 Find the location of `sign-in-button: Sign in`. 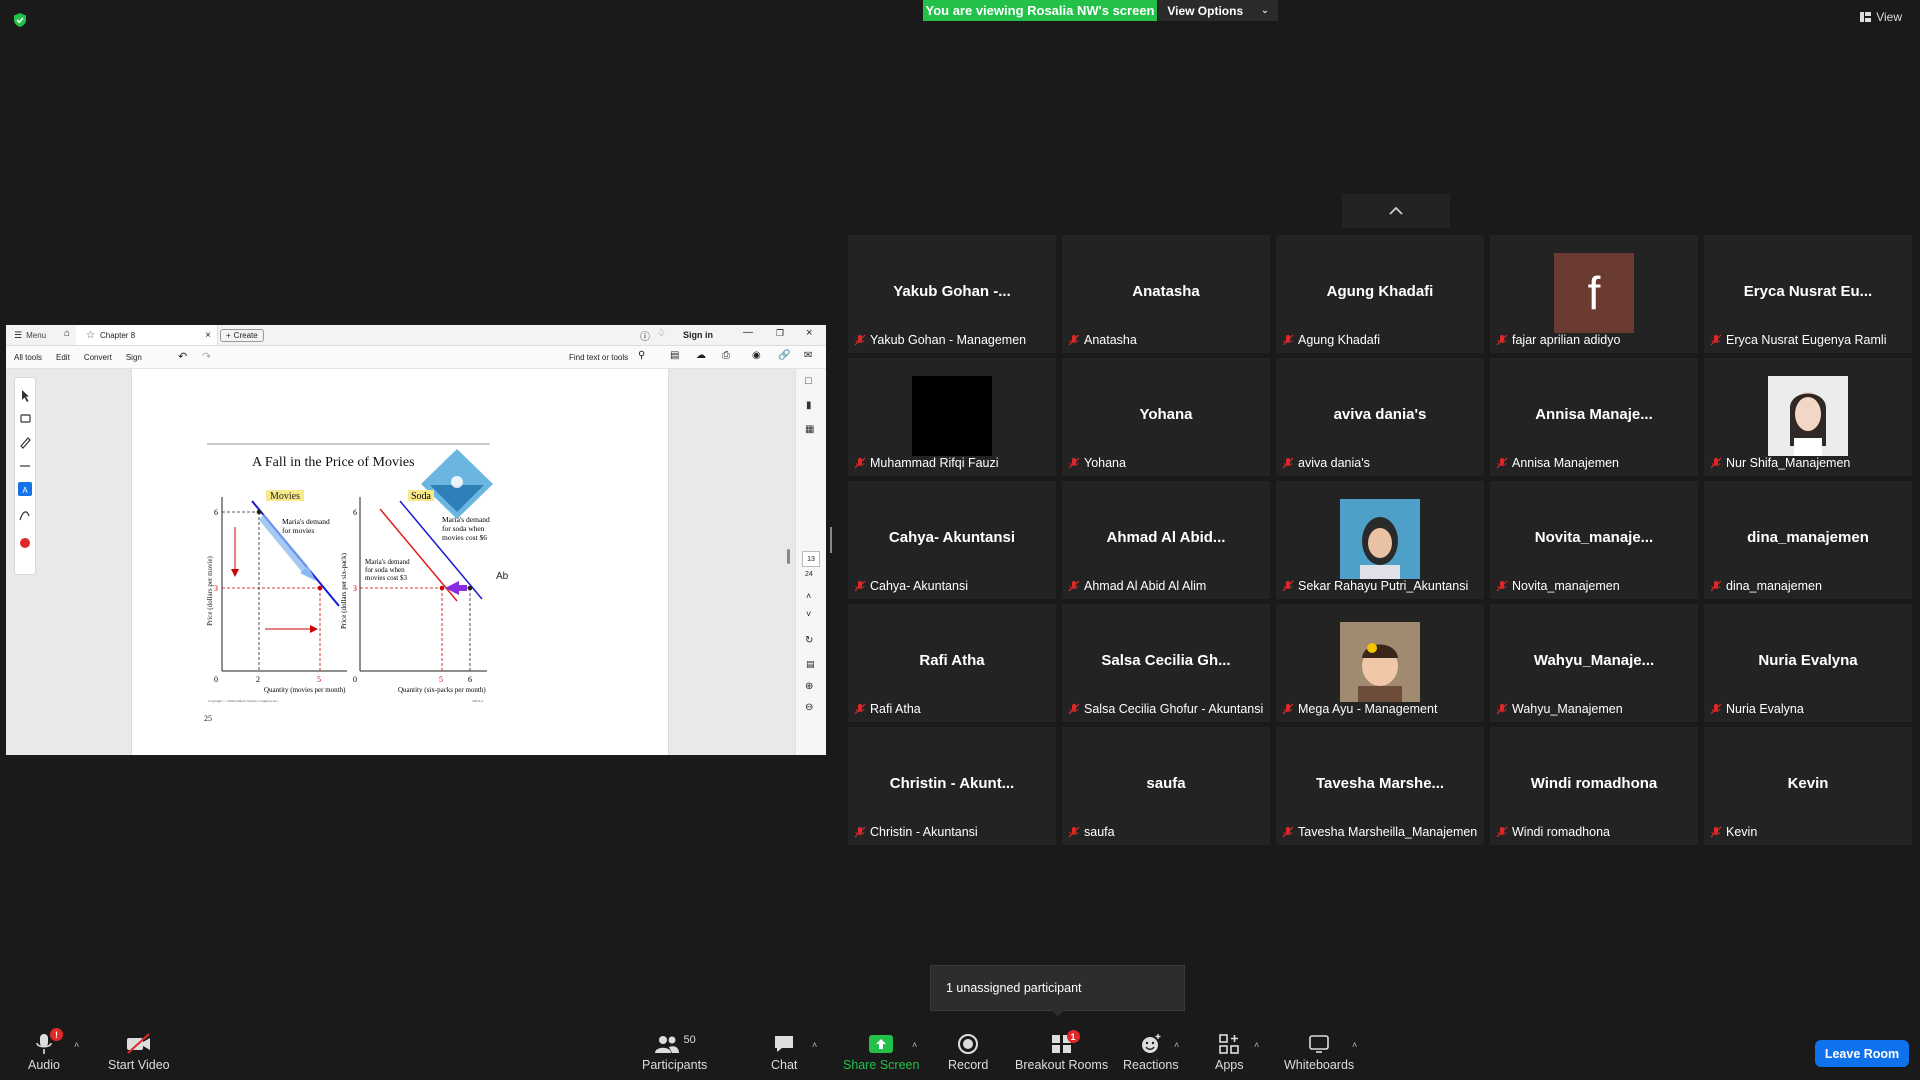

sign-in-button: Sign in is located at coordinates (698, 335).